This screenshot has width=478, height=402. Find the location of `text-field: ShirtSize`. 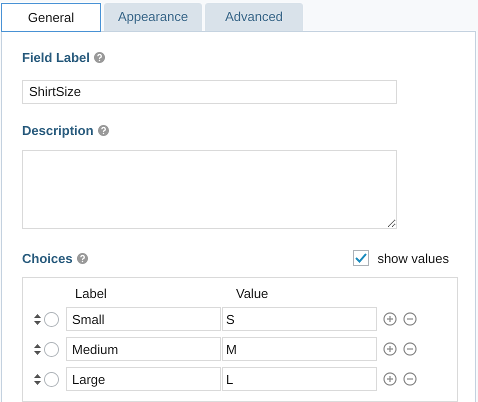

text-field: ShirtSize is located at coordinates (209, 92).